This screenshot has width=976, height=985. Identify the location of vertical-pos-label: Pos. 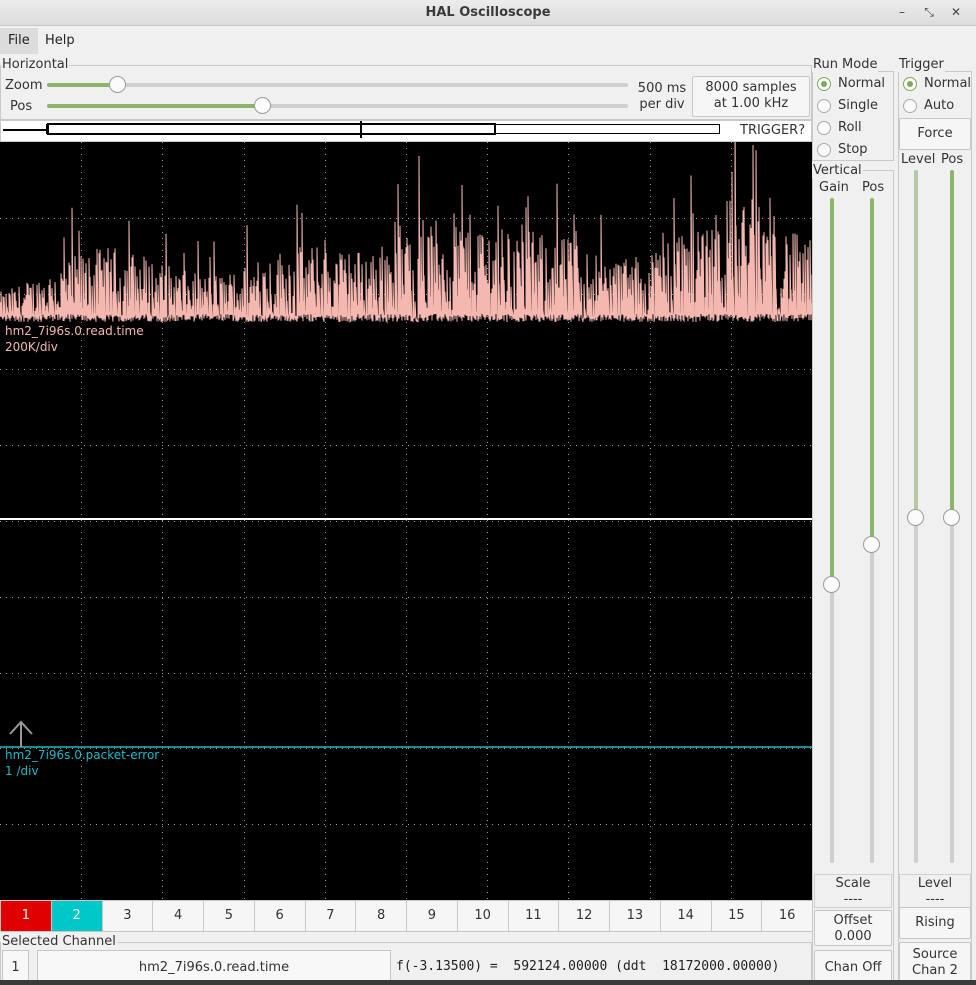
(873, 187).